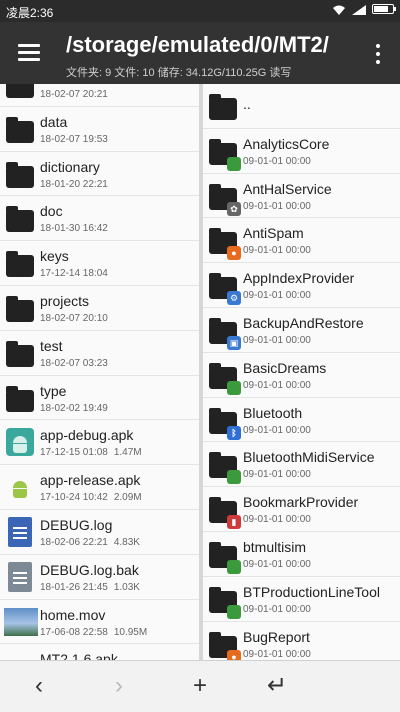 This screenshot has height=712, width=400. Describe the element at coordinates (74, 94) in the screenshot. I see `file-date: 18-02-07 20:21` at that location.